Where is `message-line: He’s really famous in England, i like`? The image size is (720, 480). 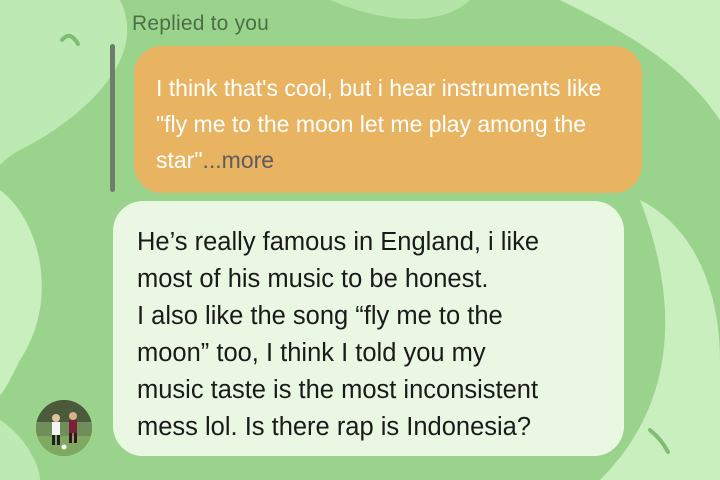
message-line: He’s really famous in England, i like is located at coordinates (338, 242).